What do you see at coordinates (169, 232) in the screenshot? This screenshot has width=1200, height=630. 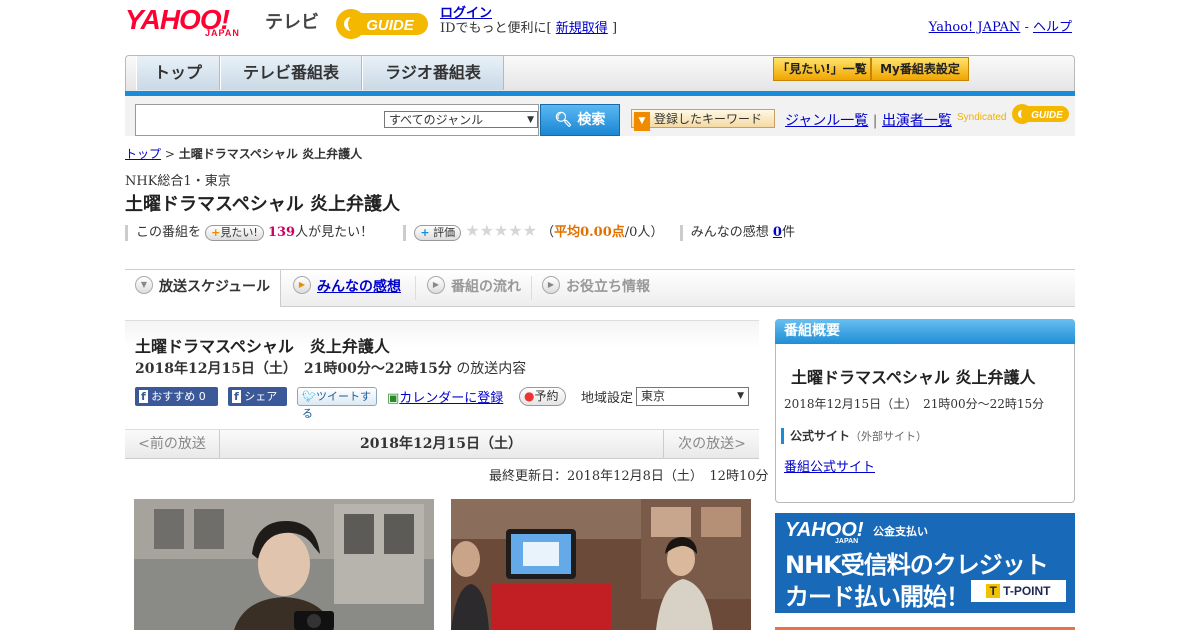 I see `mitai-prefix: この番組を` at bounding box center [169, 232].